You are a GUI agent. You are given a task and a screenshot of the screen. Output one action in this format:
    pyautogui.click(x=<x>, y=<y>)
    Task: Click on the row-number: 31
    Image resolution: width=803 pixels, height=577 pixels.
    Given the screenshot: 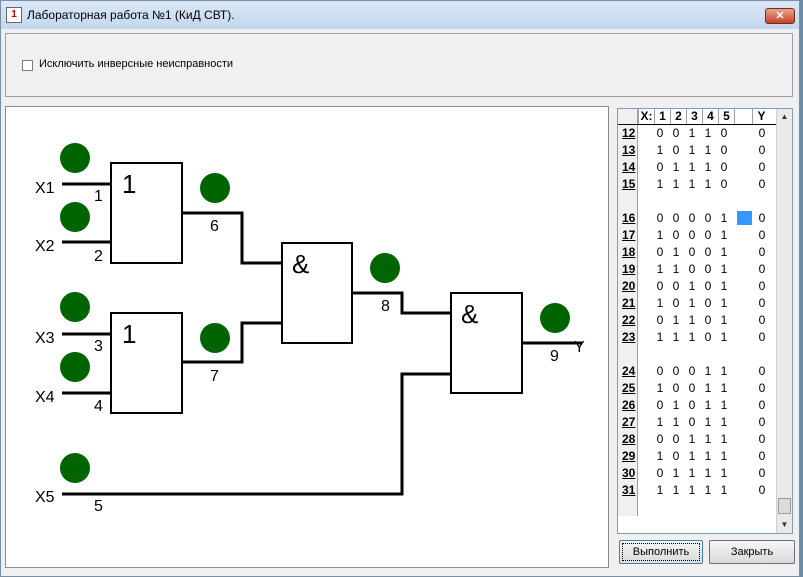 What is the action you would take?
    pyautogui.click(x=628, y=490)
    